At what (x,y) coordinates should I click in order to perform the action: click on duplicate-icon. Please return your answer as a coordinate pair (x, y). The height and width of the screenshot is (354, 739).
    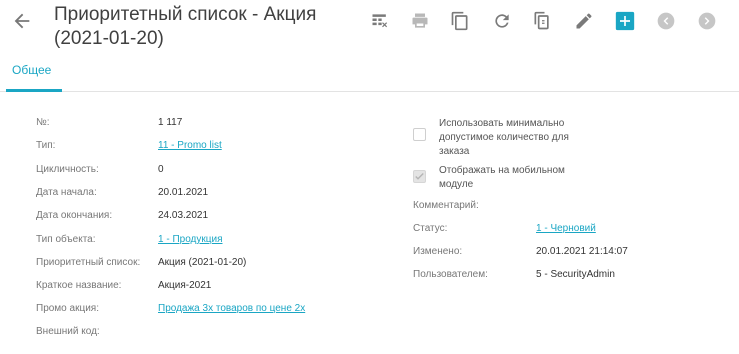
    Looking at the image, I should click on (542, 21).